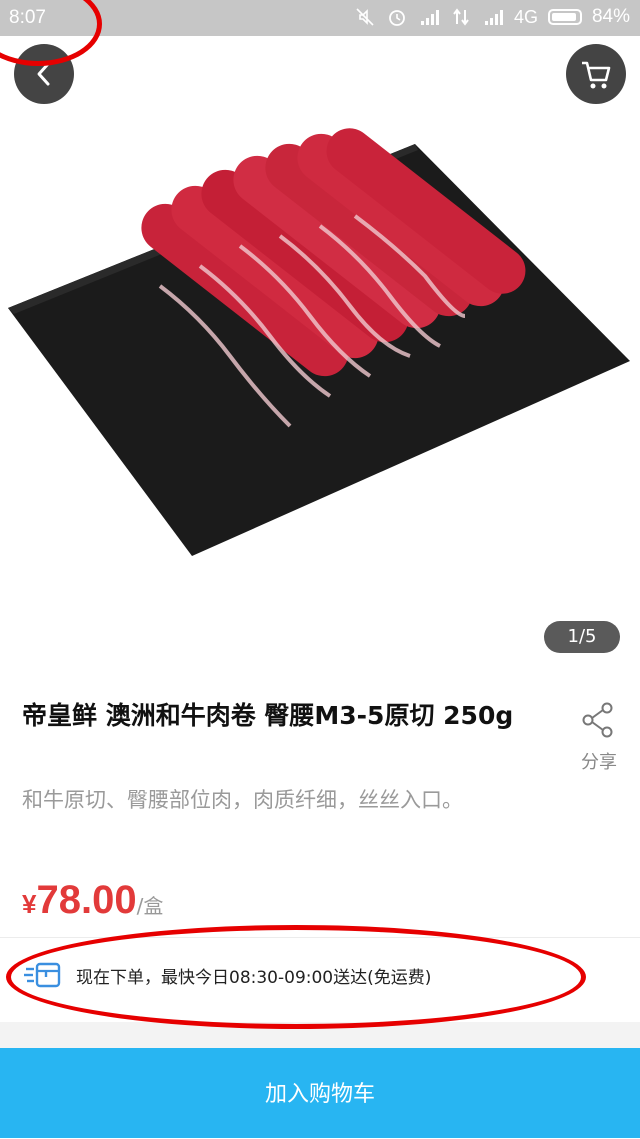  What do you see at coordinates (320, 1093) in the screenshot?
I see `add-to-cart-button: 加入购物车` at bounding box center [320, 1093].